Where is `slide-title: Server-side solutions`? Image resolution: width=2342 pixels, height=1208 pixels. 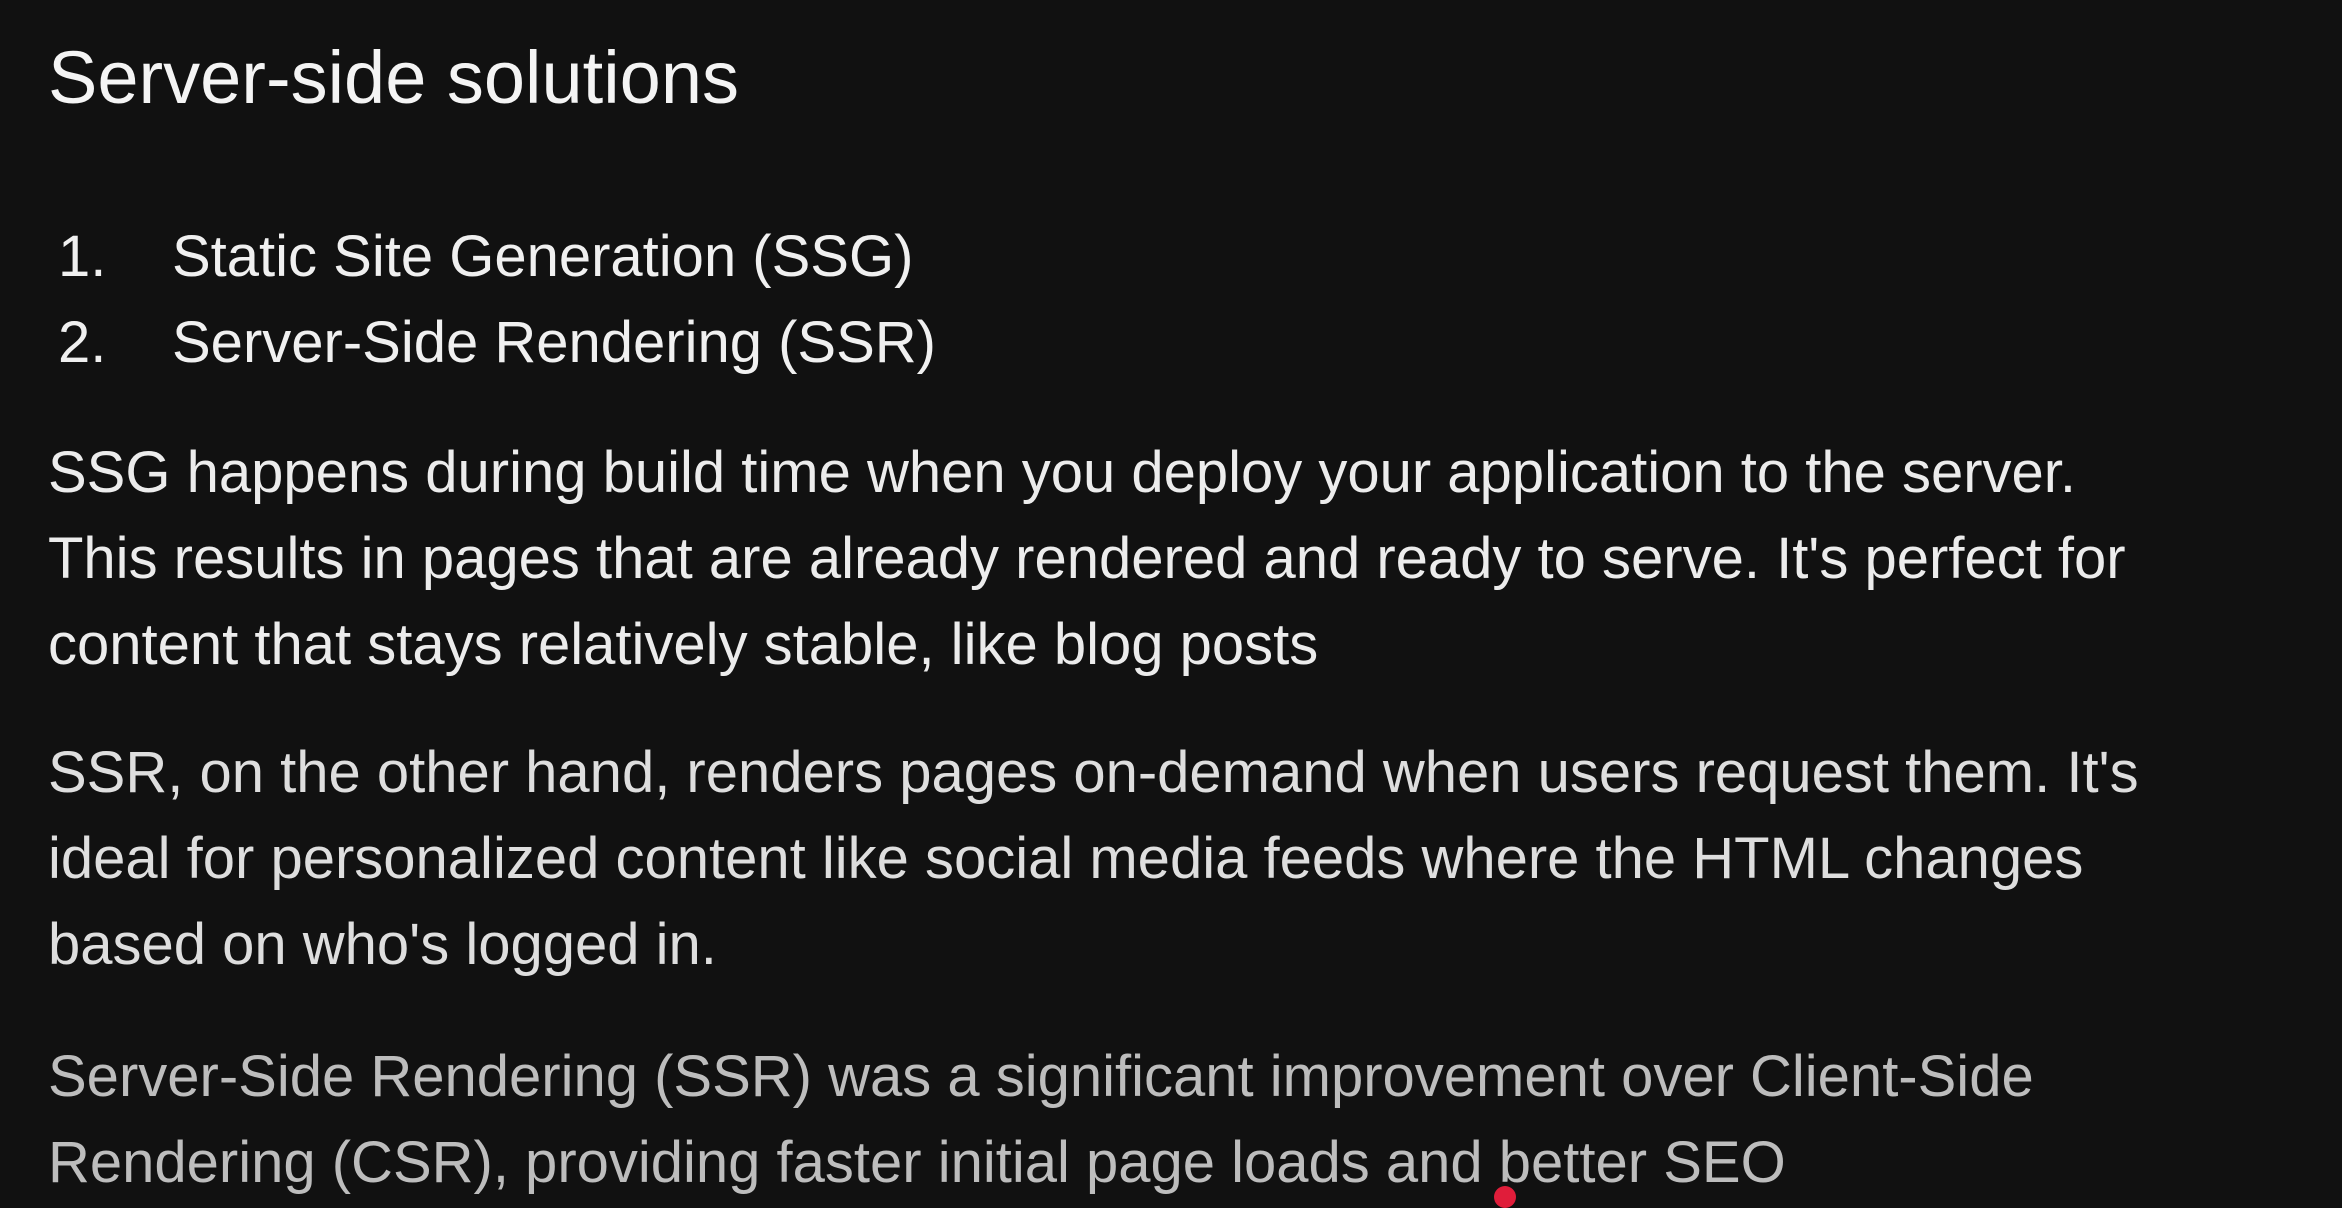
slide-title: Server-side solutions is located at coordinates (393, 77).